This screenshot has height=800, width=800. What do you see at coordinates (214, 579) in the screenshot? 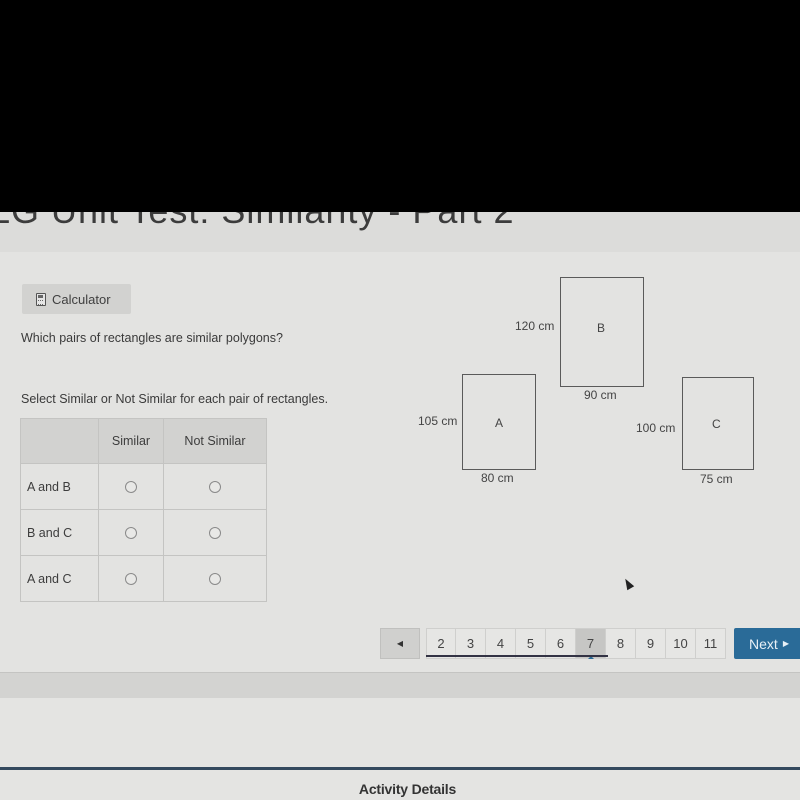
I see `radio-a-c-not-similar` at bounding box center [214, 579].